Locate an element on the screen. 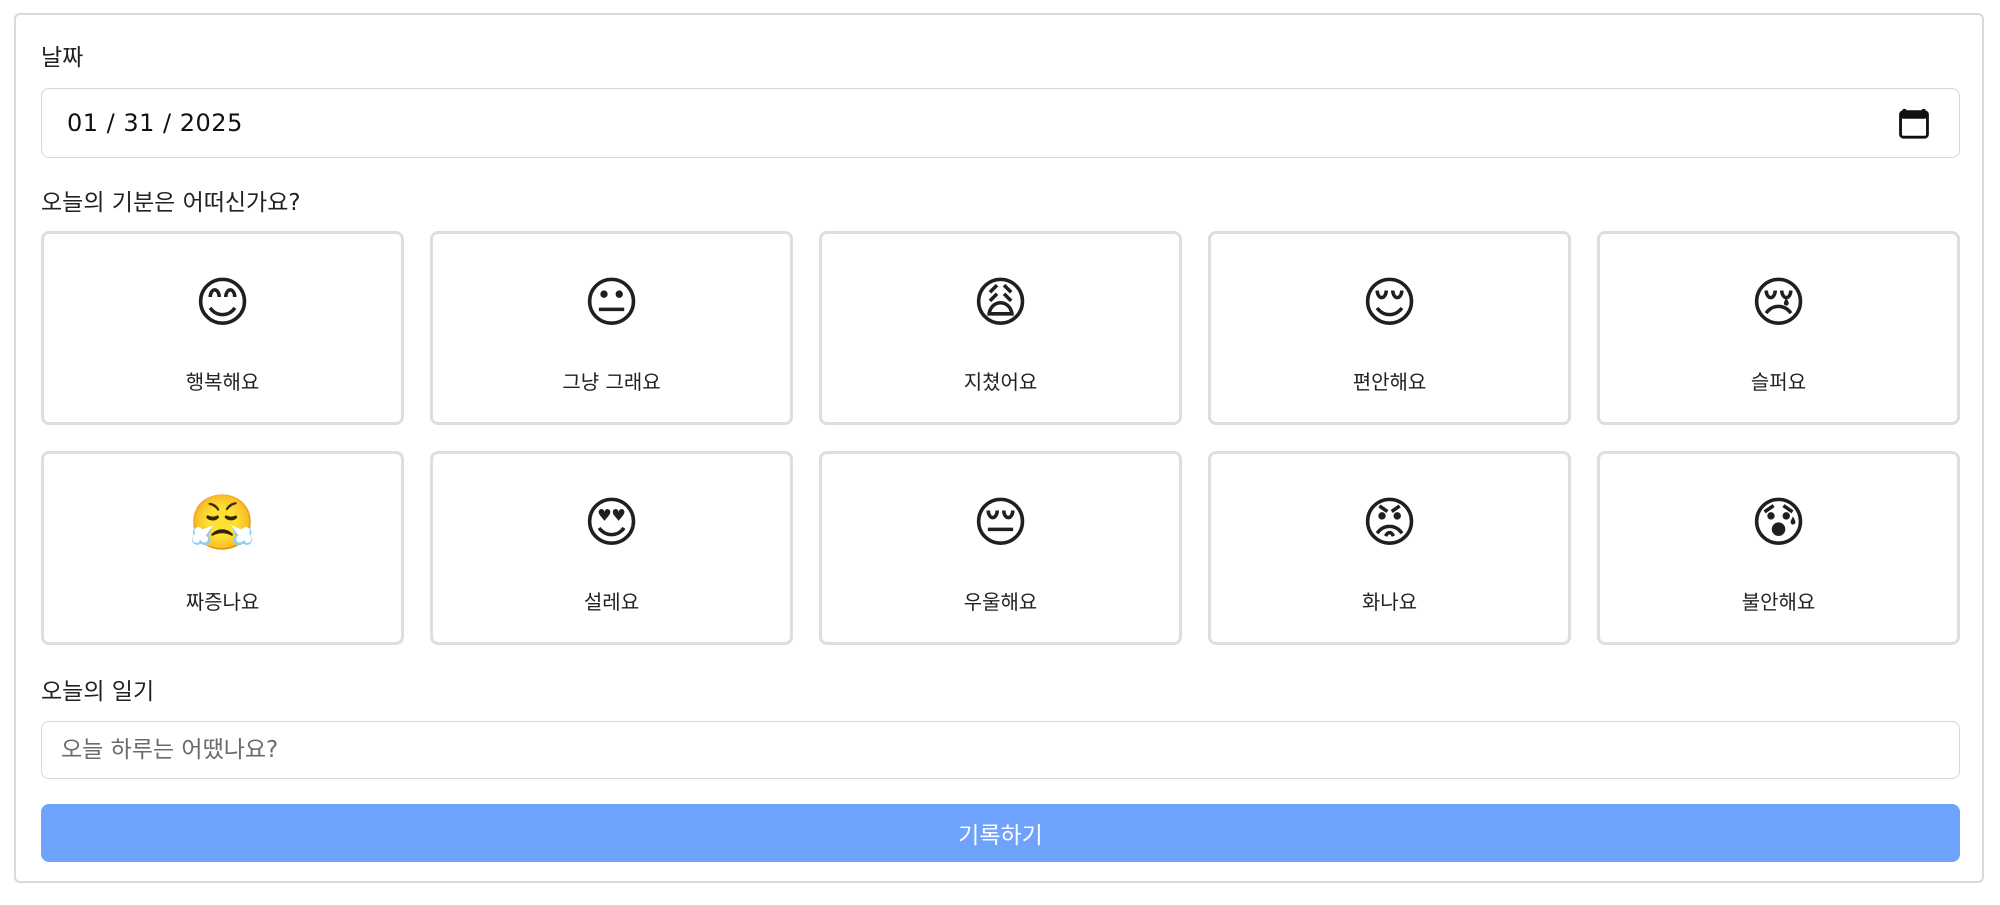 This screenshot has width=2000, height=905. weary-face-icon: 😩 is located at coordinates (1000, 302).